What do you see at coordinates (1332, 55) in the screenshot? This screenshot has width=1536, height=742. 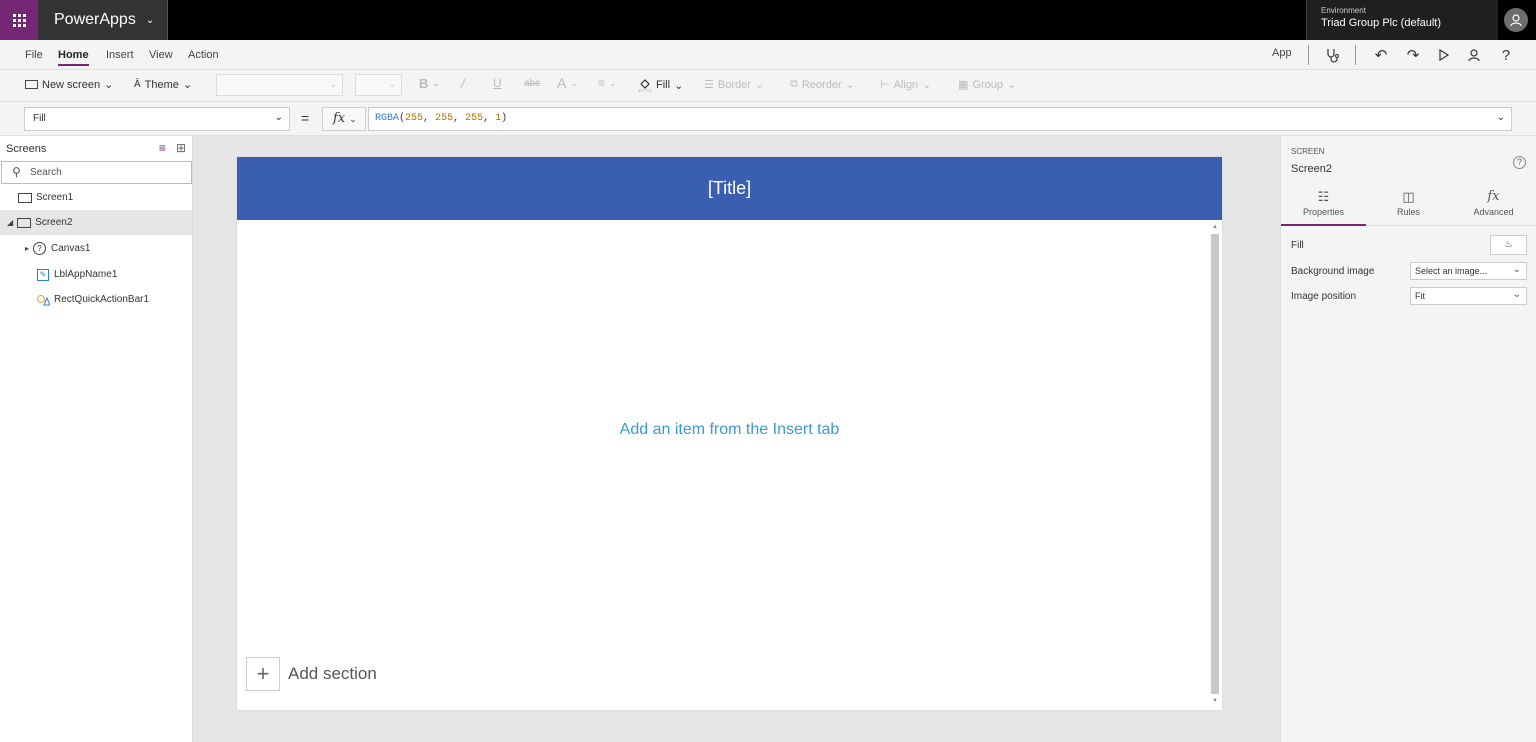 I see `app-checker-icon` at bounding box center [1332, 55].